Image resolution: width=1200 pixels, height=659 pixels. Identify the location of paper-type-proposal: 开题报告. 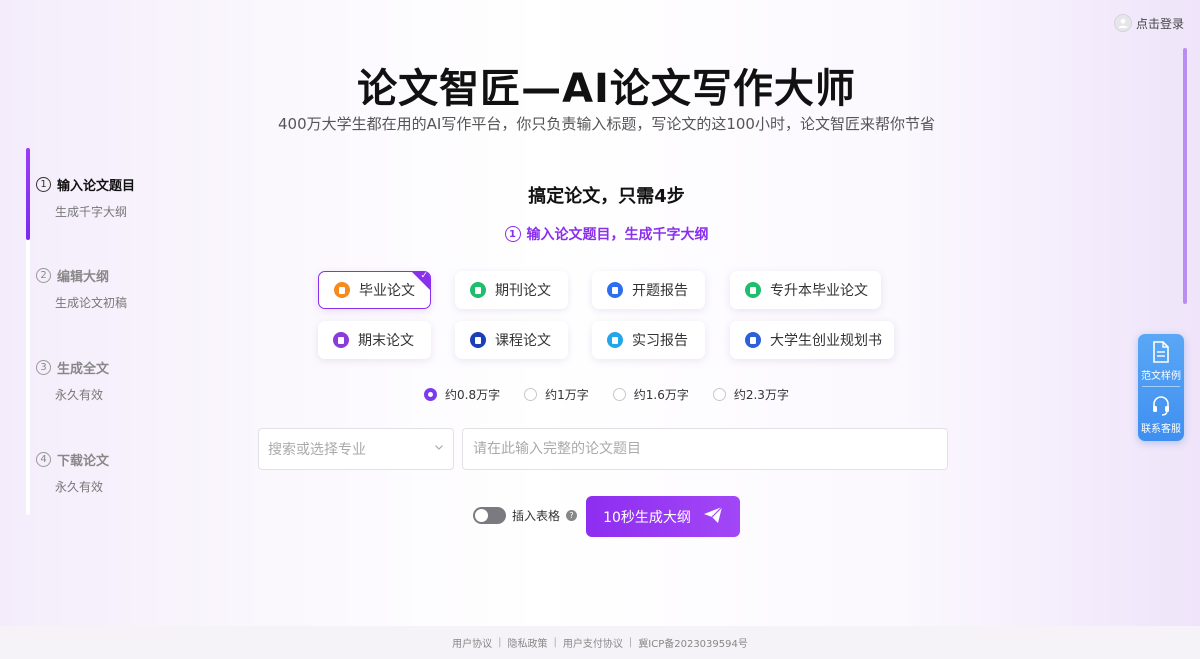
(648, 290).